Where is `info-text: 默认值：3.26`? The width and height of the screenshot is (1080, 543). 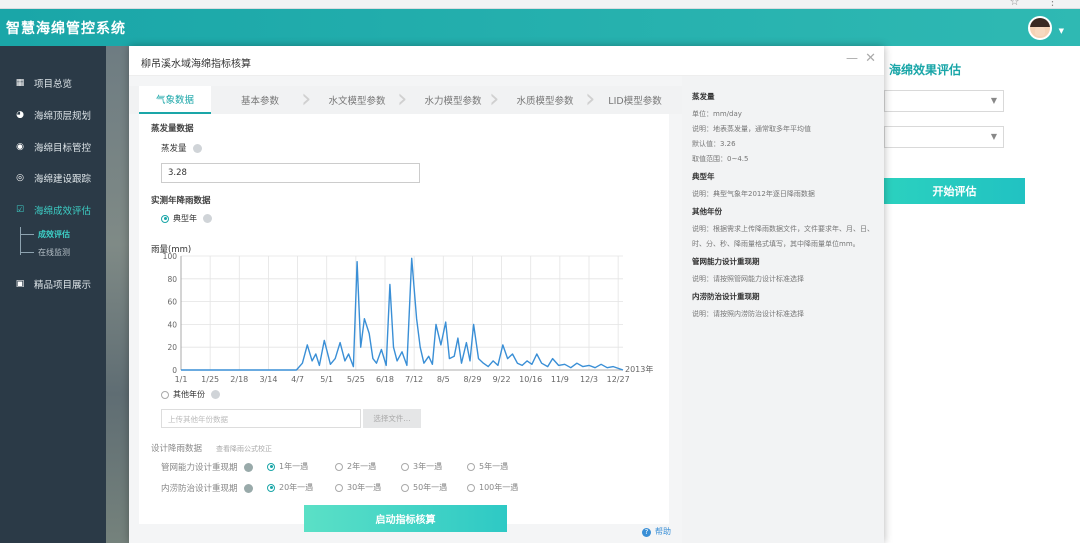 info-text: 默认值：3.26 is located at coordinates (714, 144).